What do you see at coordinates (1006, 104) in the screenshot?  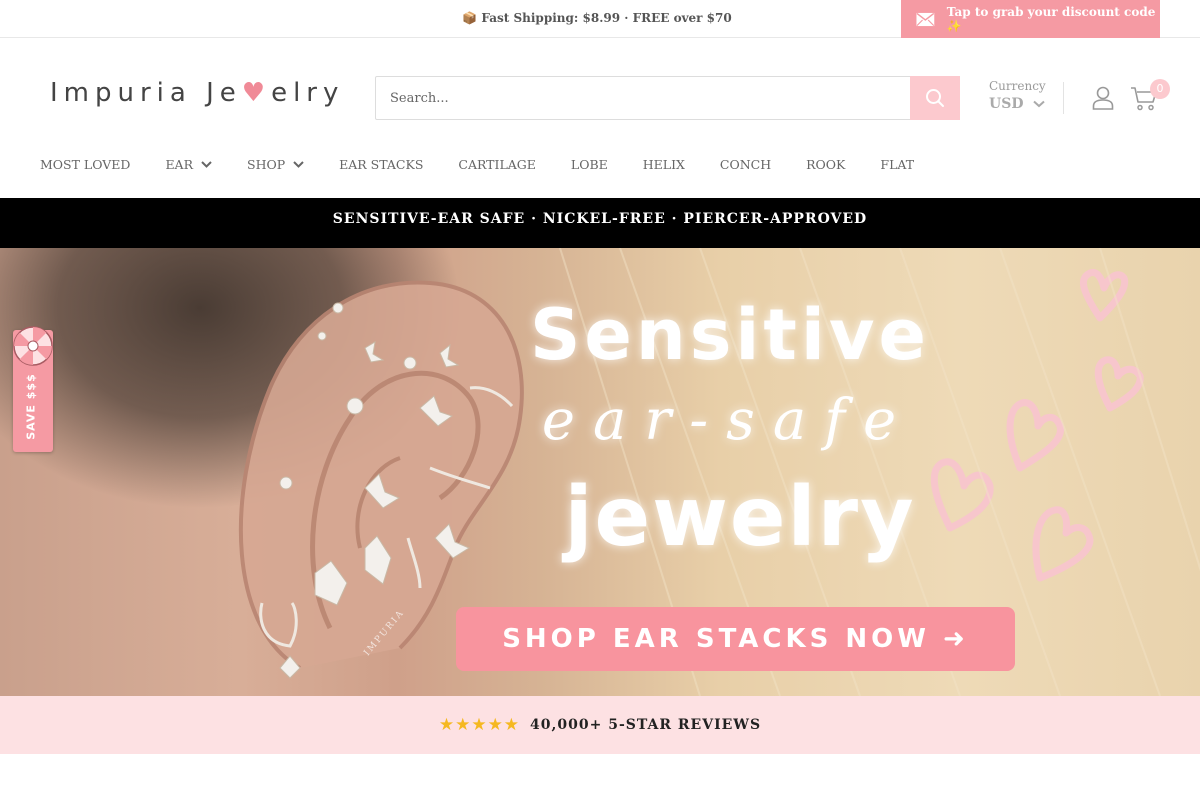 I see `currency-value: USD` at bounding box center [1006, 104].